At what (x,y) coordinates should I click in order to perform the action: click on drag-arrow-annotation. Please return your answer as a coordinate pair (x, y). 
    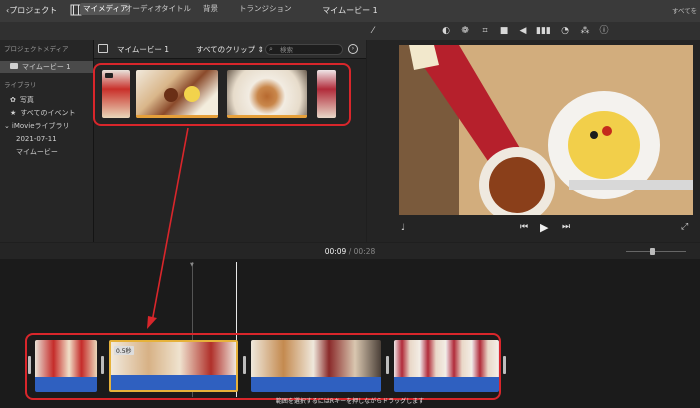
    Looking at the image, I should click on (168, 228).